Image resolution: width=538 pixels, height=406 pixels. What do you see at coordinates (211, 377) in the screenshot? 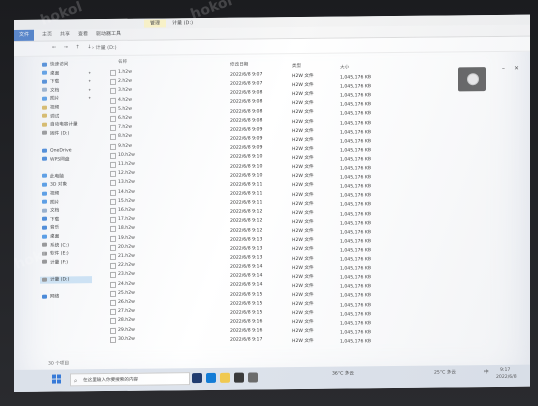
I see `edge-icon` at bounding box center [211, 377].